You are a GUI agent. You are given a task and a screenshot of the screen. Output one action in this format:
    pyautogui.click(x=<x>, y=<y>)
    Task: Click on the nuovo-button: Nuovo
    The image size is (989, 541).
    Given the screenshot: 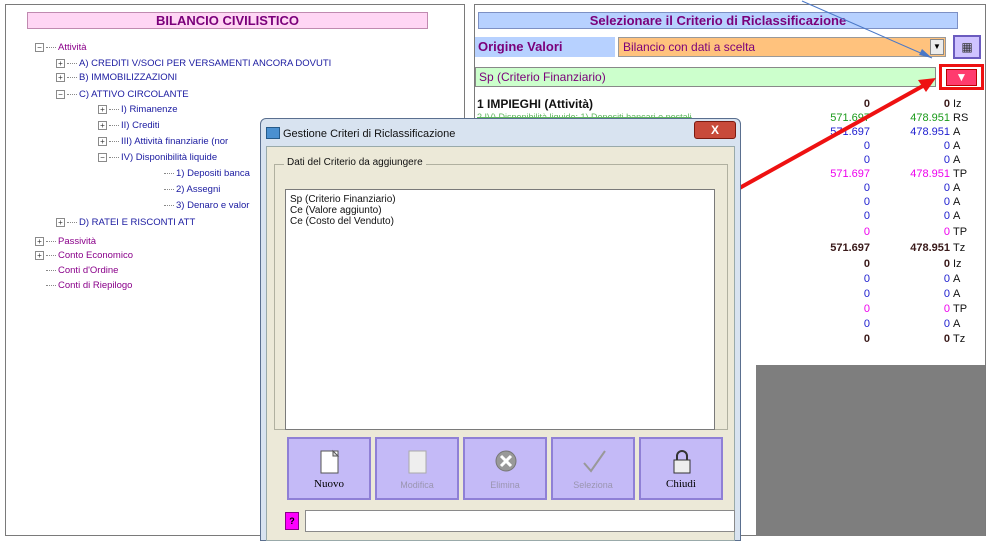 What is the action you would take?
    pyautogui.click(x=329, y=468)
    